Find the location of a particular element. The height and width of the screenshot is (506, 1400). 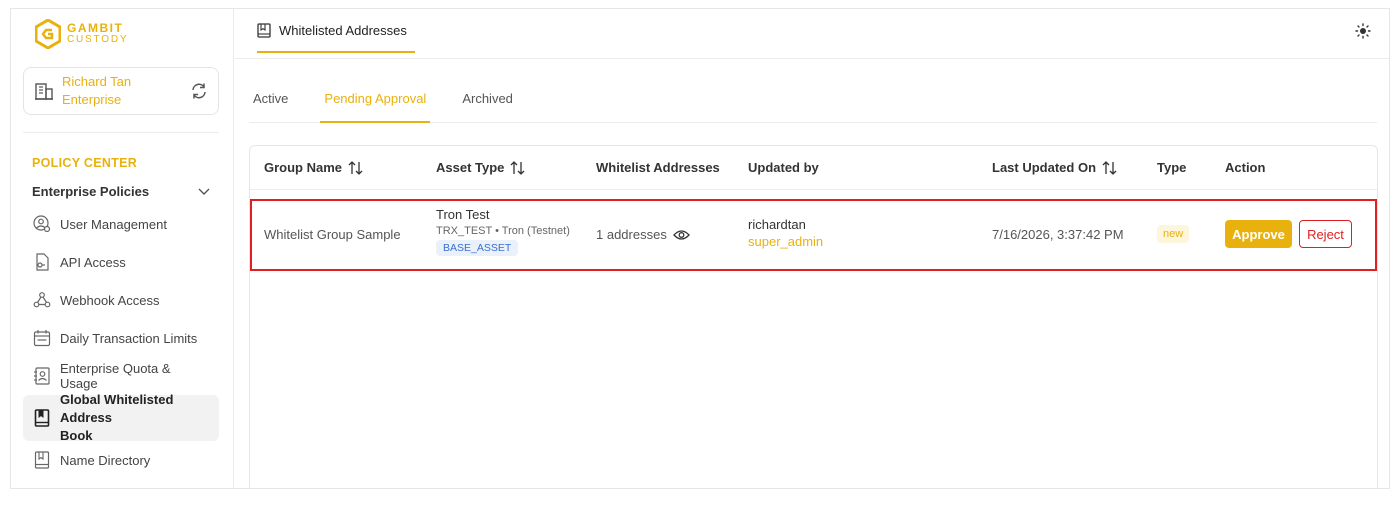

policy-center-title: POLICY CENTER is located at coordinates (85, 163).